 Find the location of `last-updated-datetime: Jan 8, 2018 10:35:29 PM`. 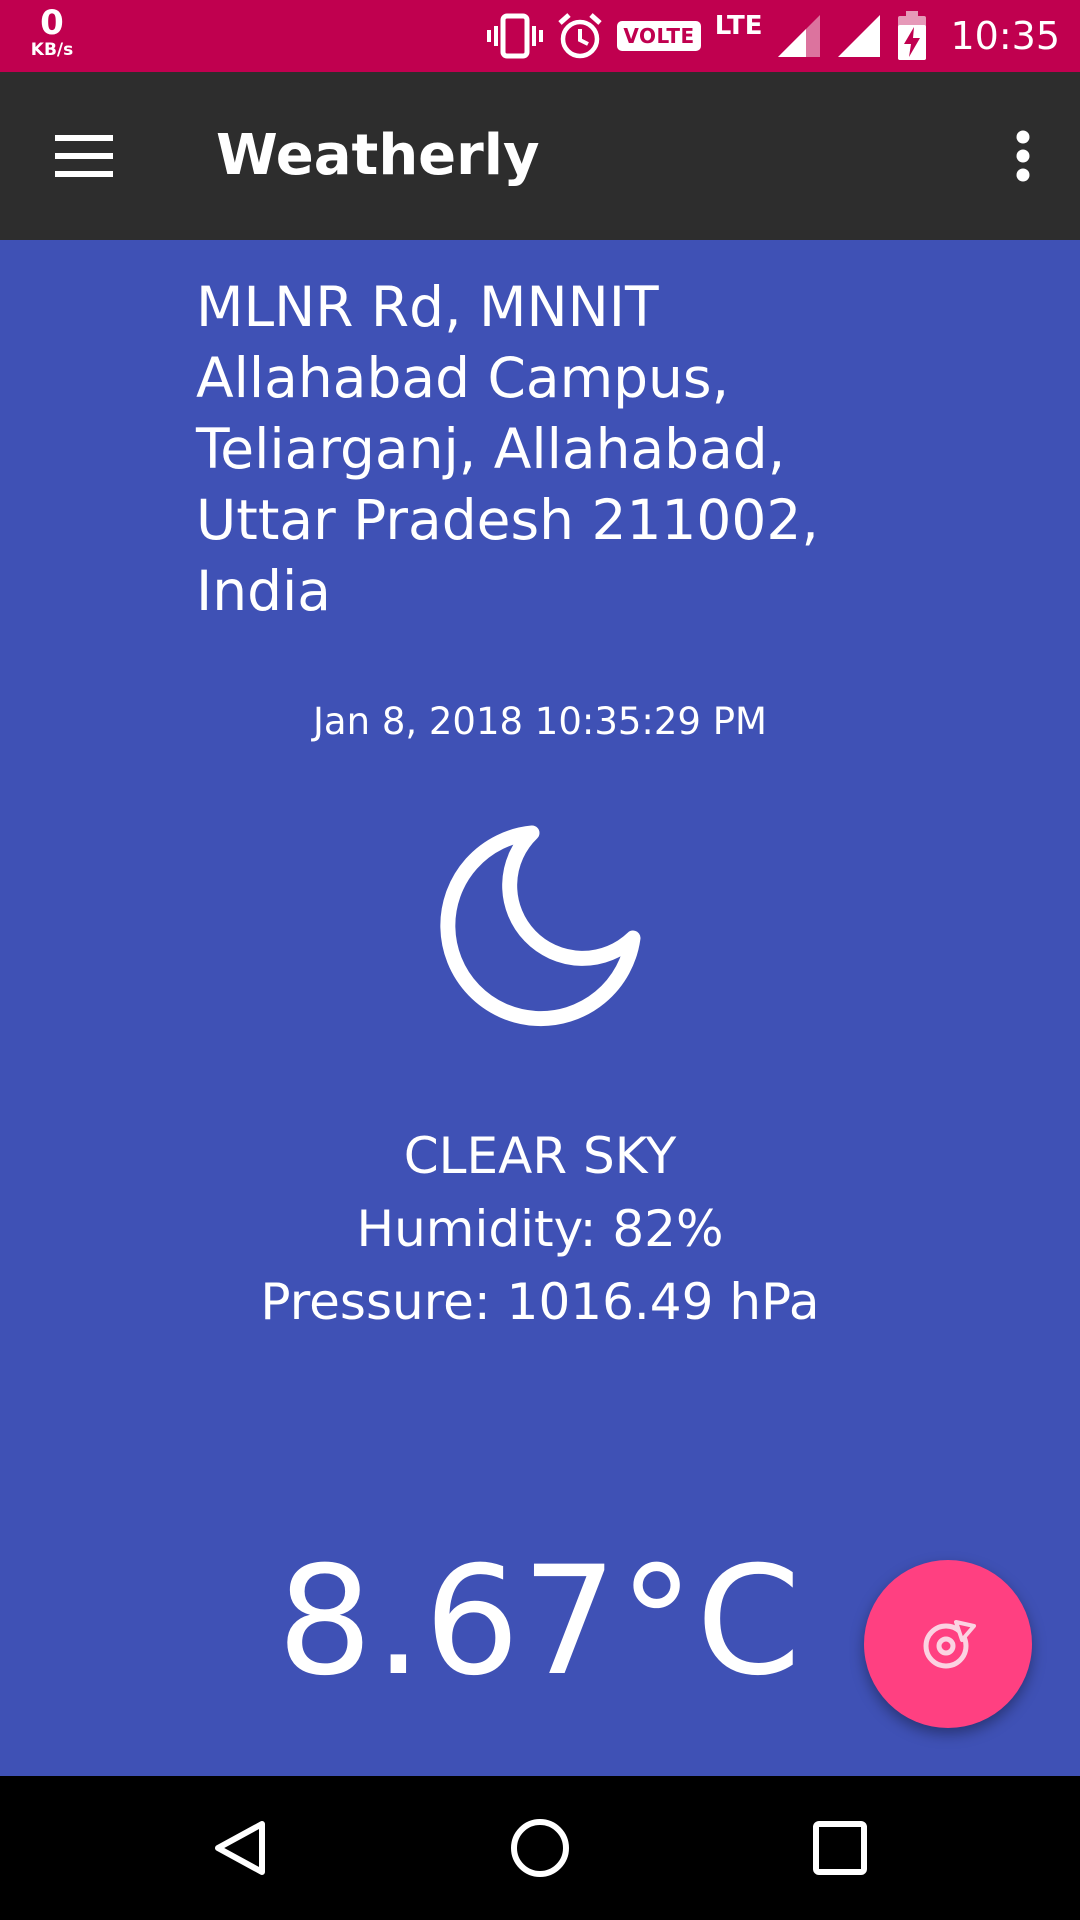

last-updated-datetime: Jan 8, 2018 10:35:29 PM is located at coordinates (540, 721).